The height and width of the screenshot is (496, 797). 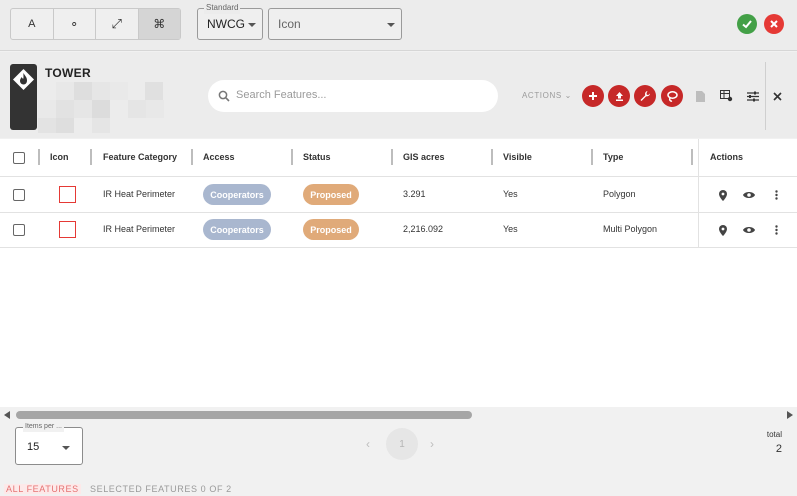 What do you see at coordinates (424, 157) in the screenshot?
I see `column-header-gis-acres: GIS acres` at bounding box center [424, 157].